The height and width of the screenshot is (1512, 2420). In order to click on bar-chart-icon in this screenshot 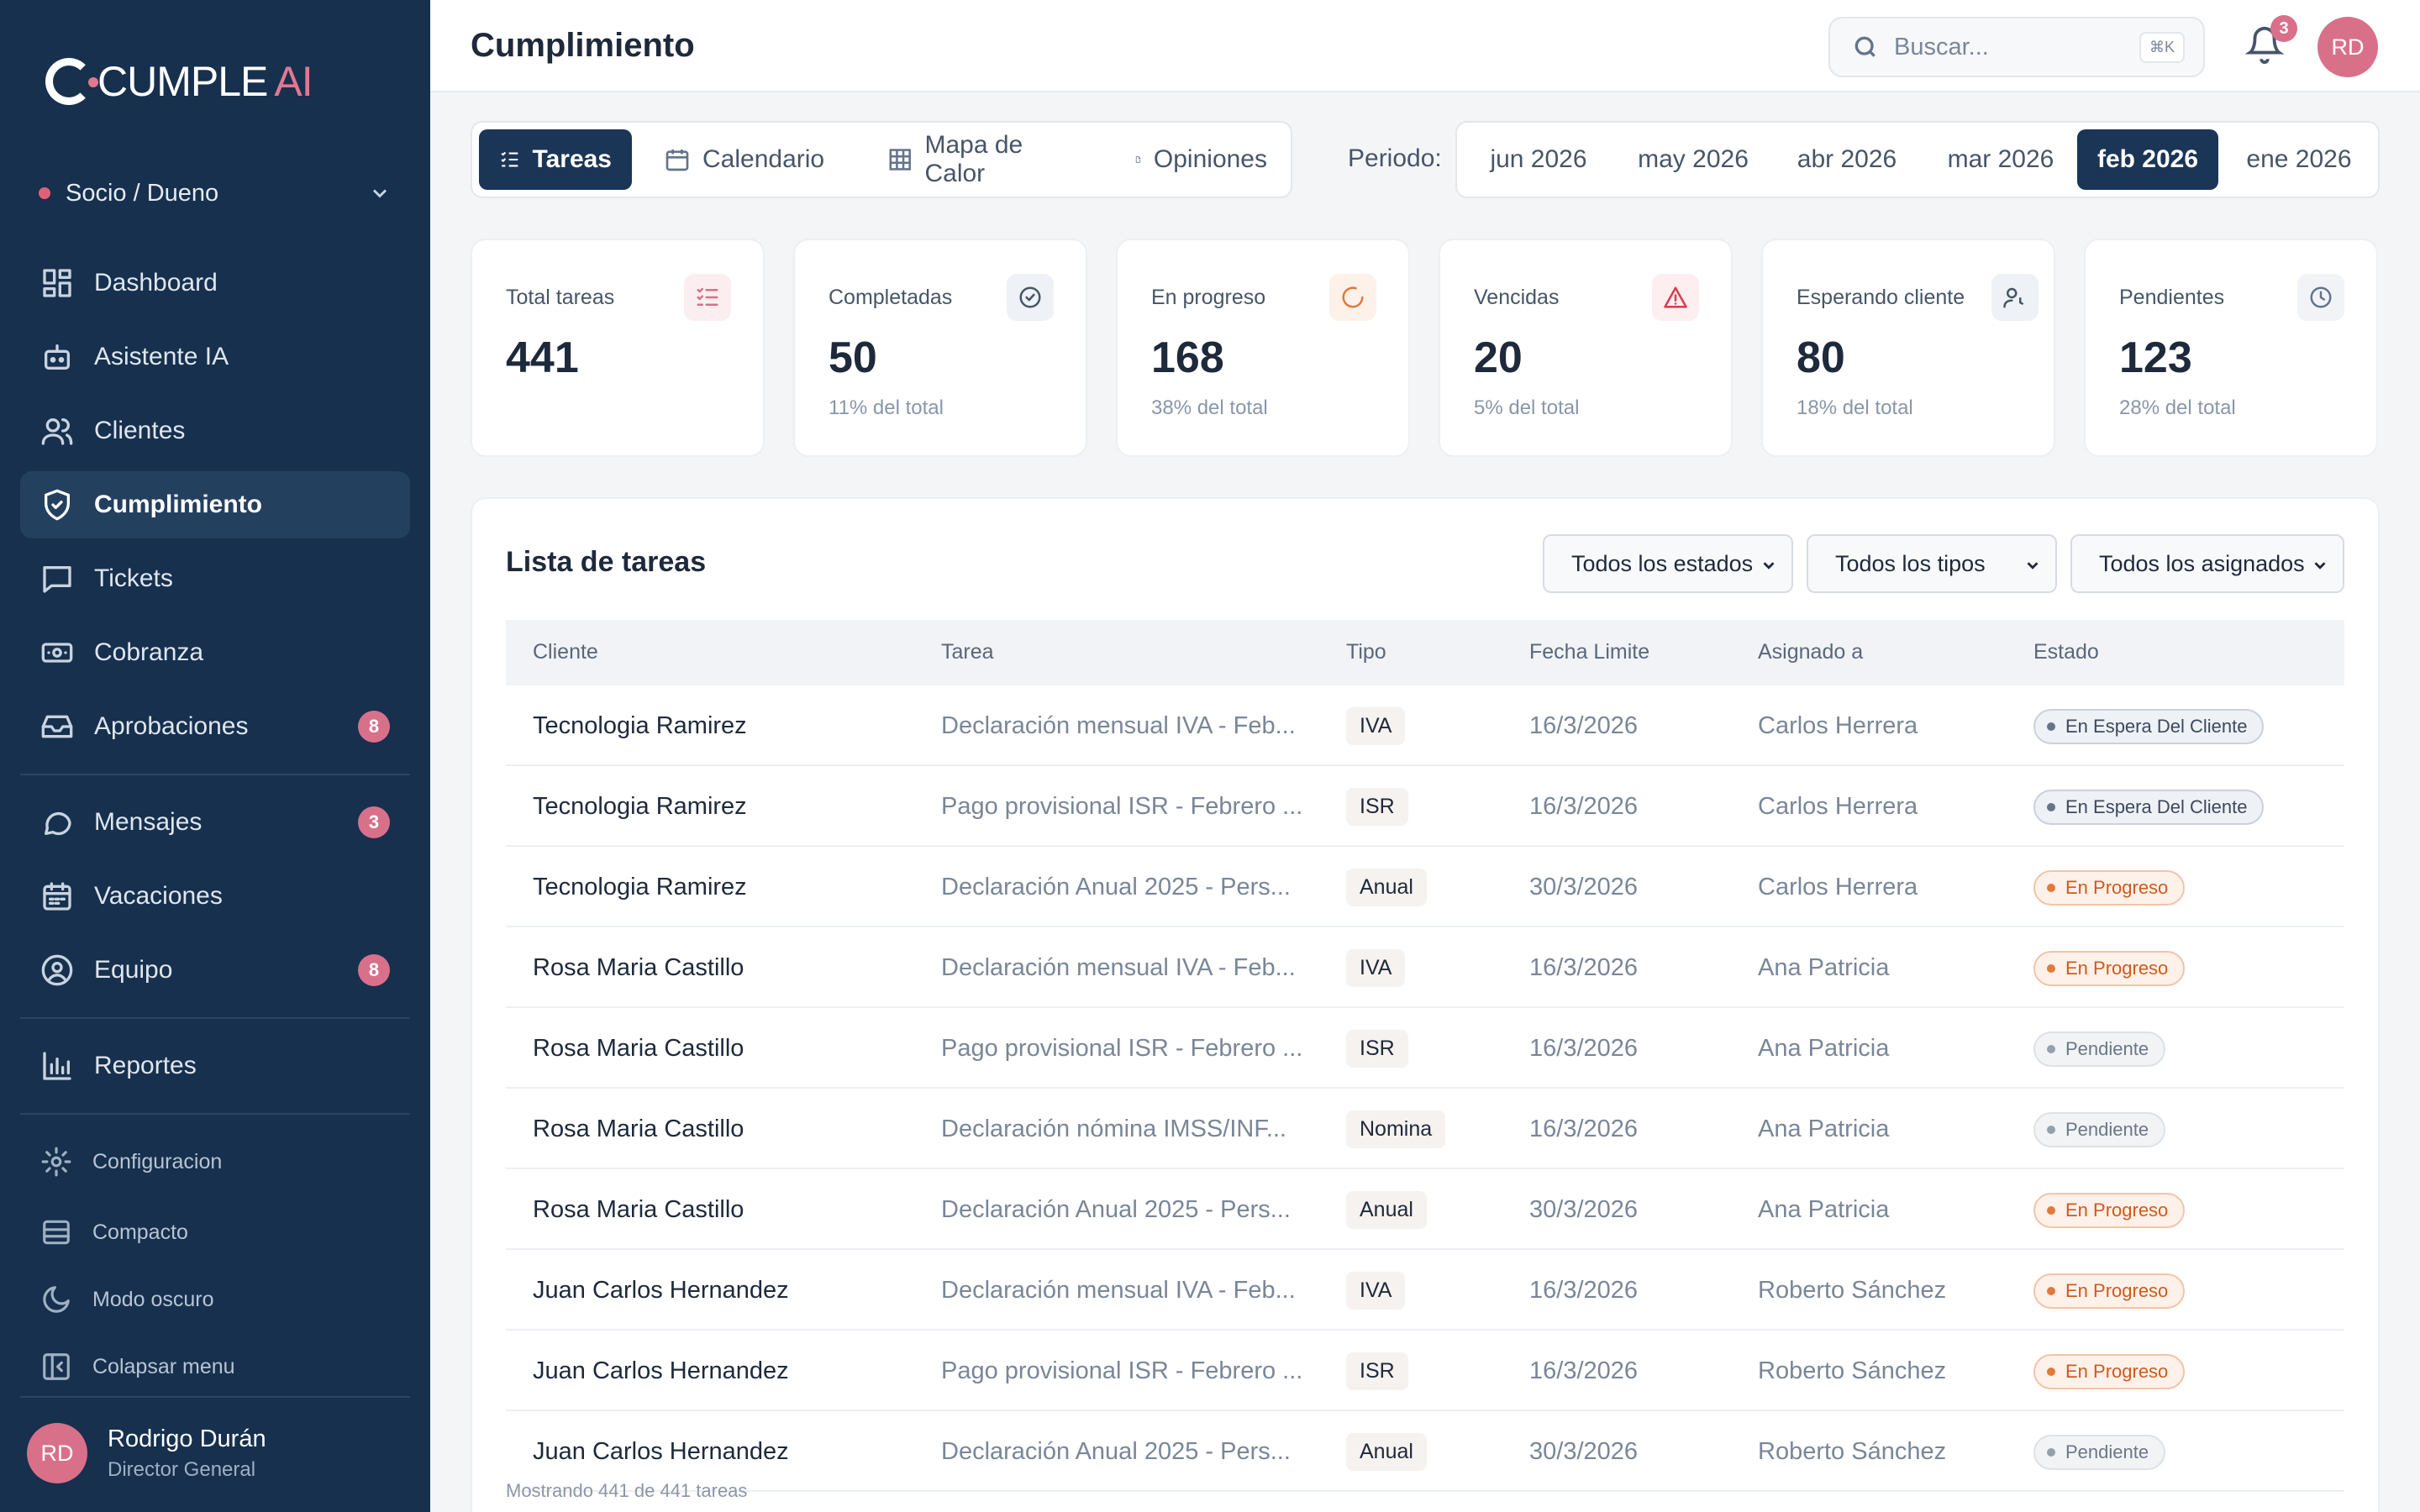, I will do `click(57, 1066)`.